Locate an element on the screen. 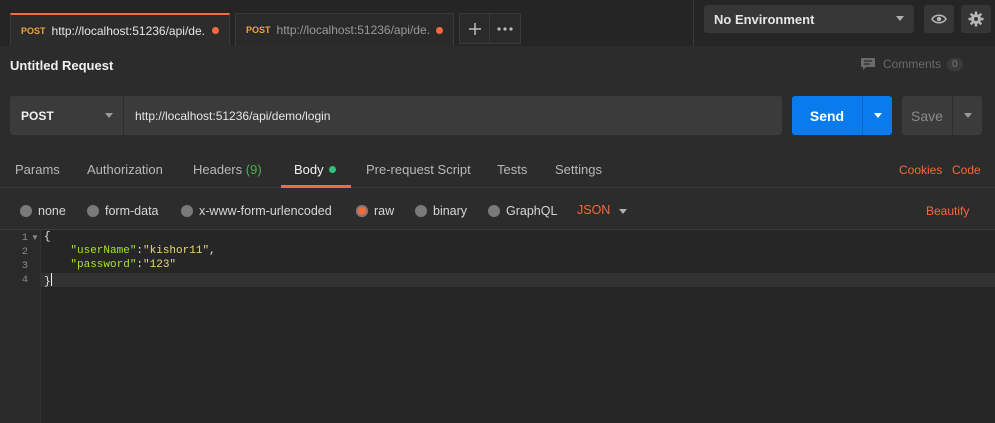  environment-select: No Environment is located at coordinates (809, 19).